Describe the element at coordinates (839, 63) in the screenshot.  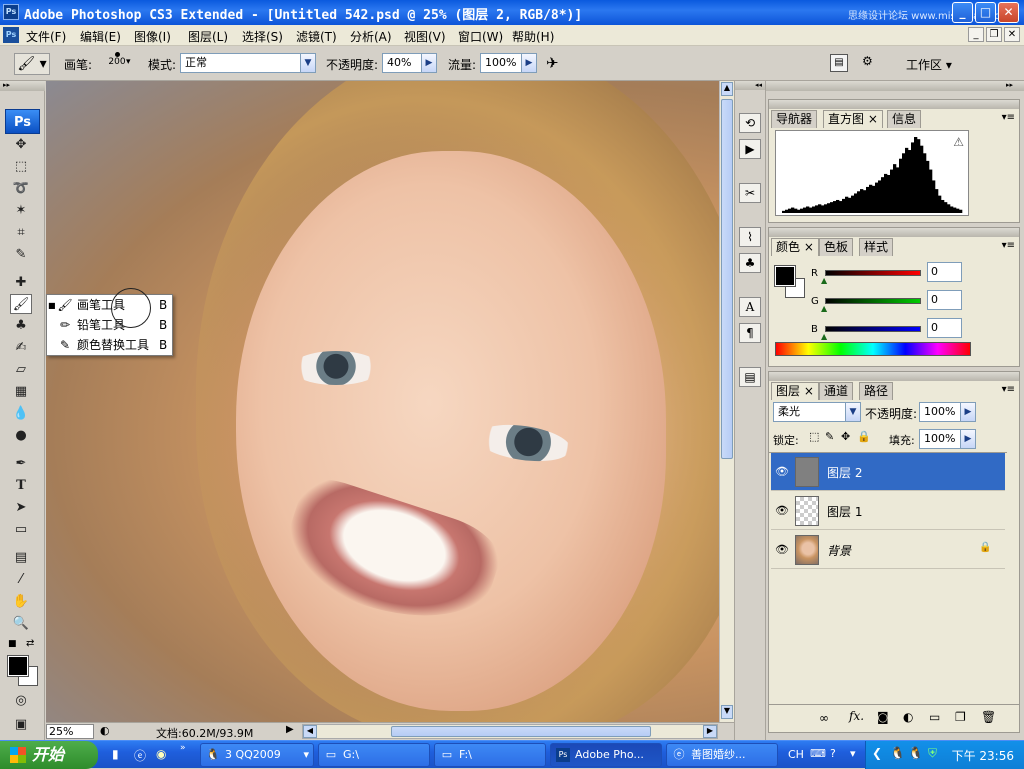
I see `palette-well-icon: ▤` at that location.